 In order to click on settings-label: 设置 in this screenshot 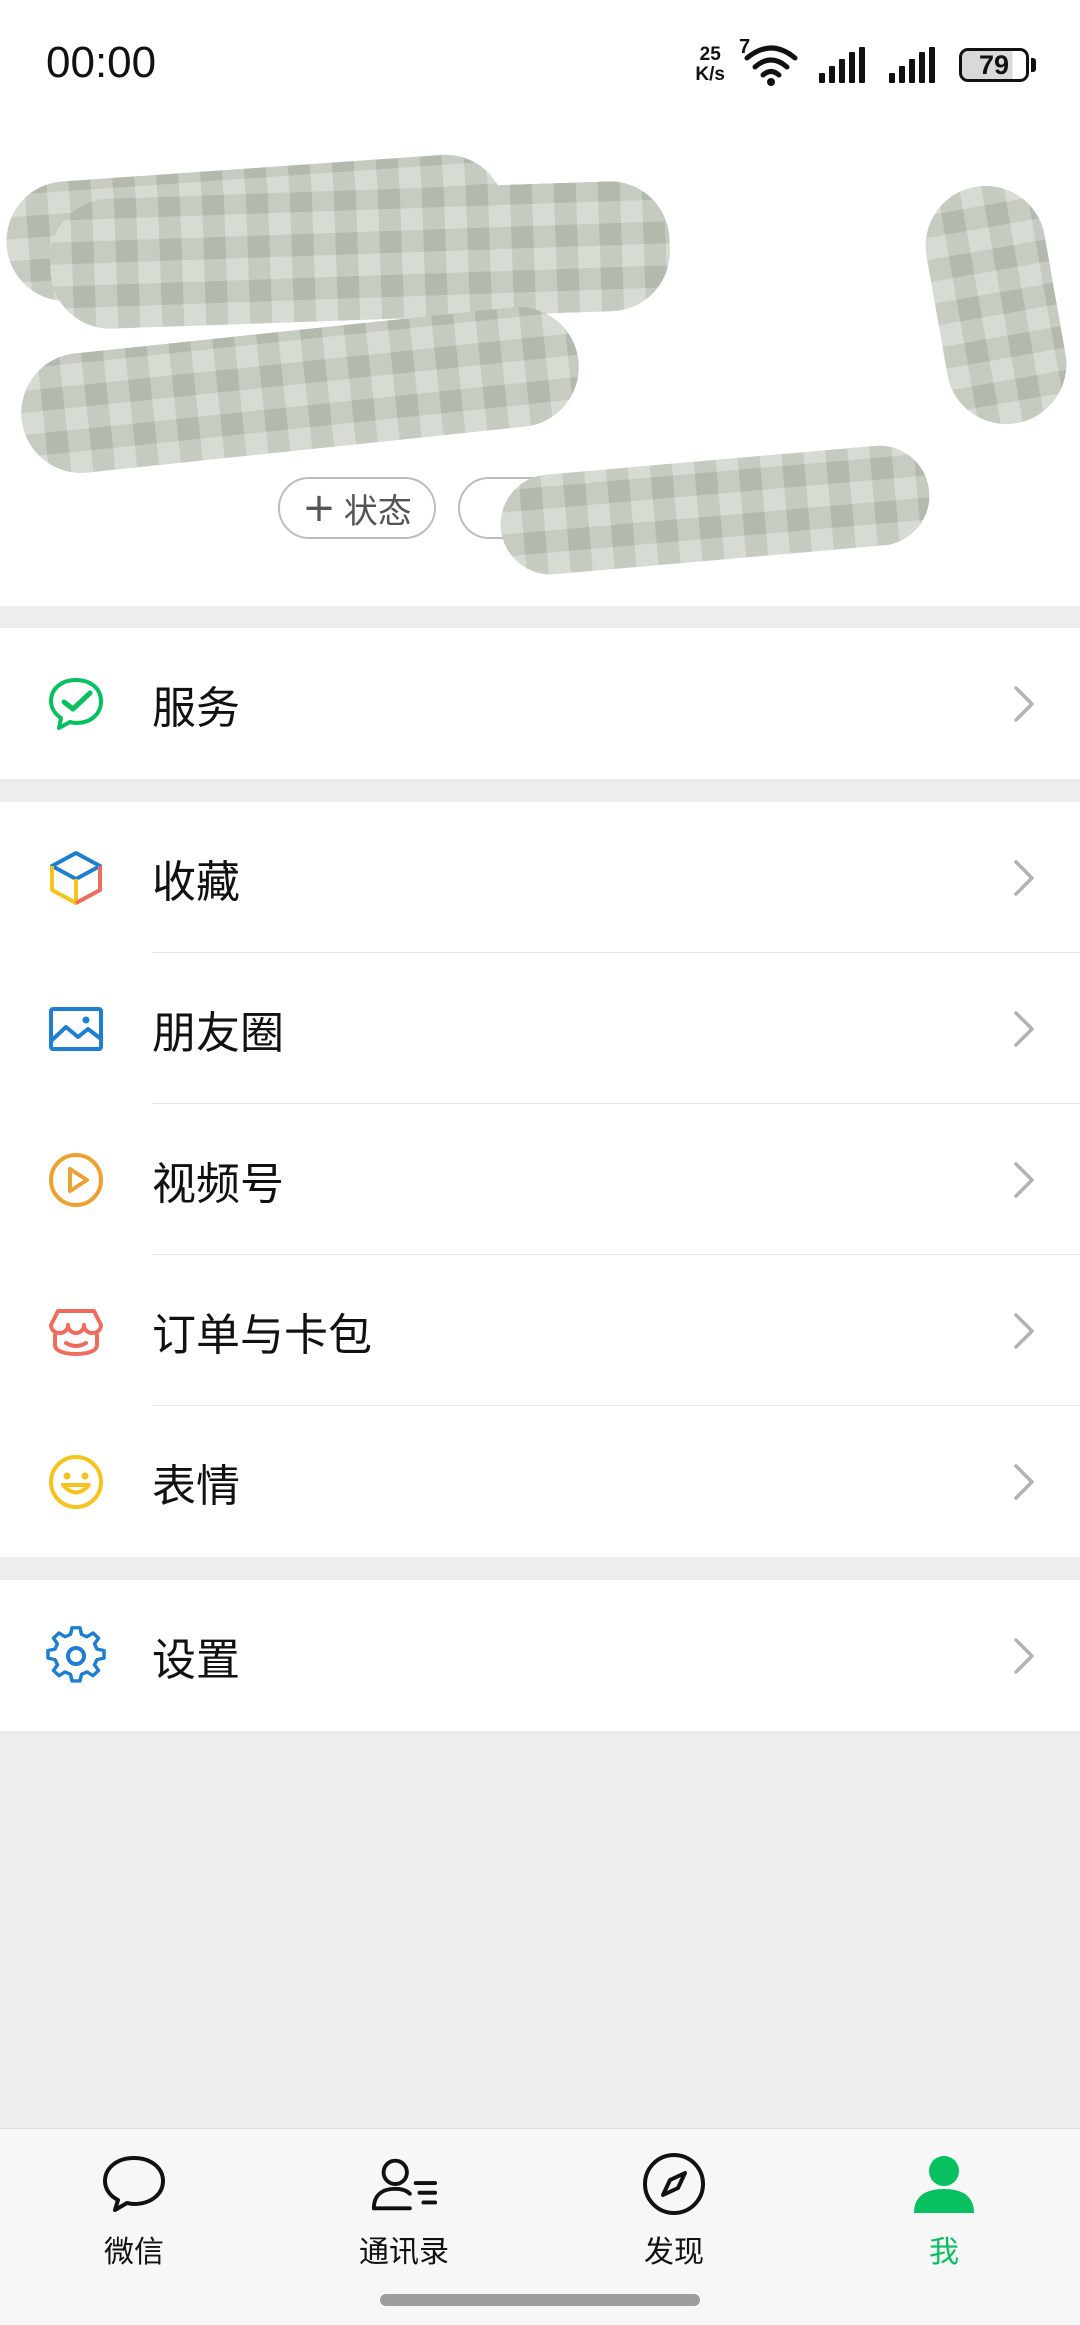, I will do `click(196, 1660)`.